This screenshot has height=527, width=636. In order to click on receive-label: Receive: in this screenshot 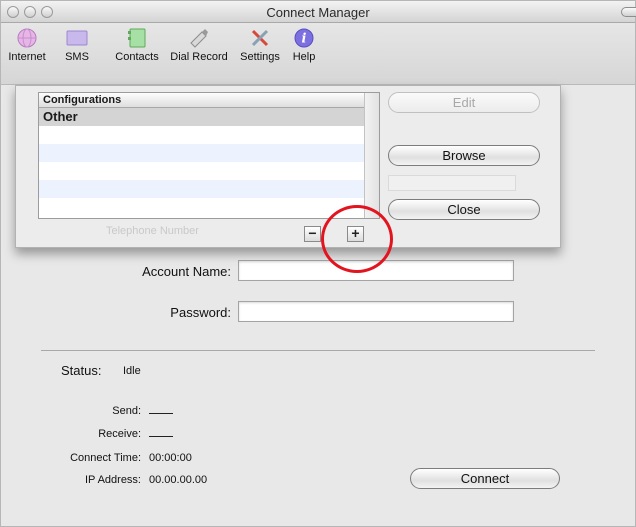, I will do `click(119, 434)`.